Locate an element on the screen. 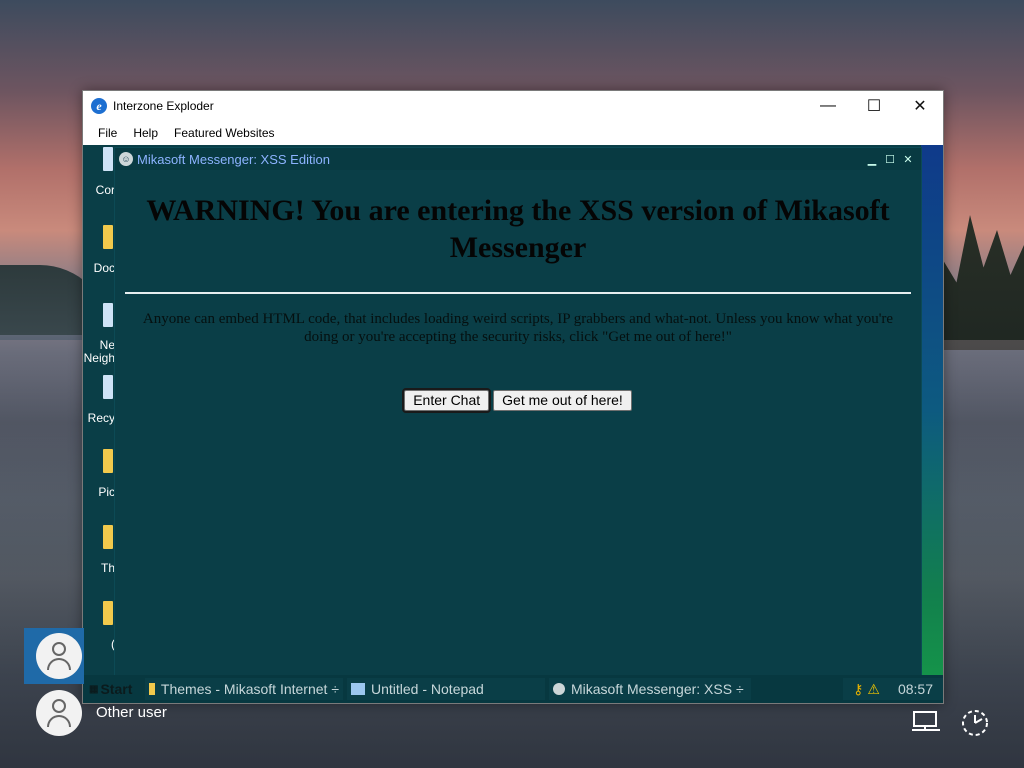  clock: 08:57 is located at coordinates (915, 689).